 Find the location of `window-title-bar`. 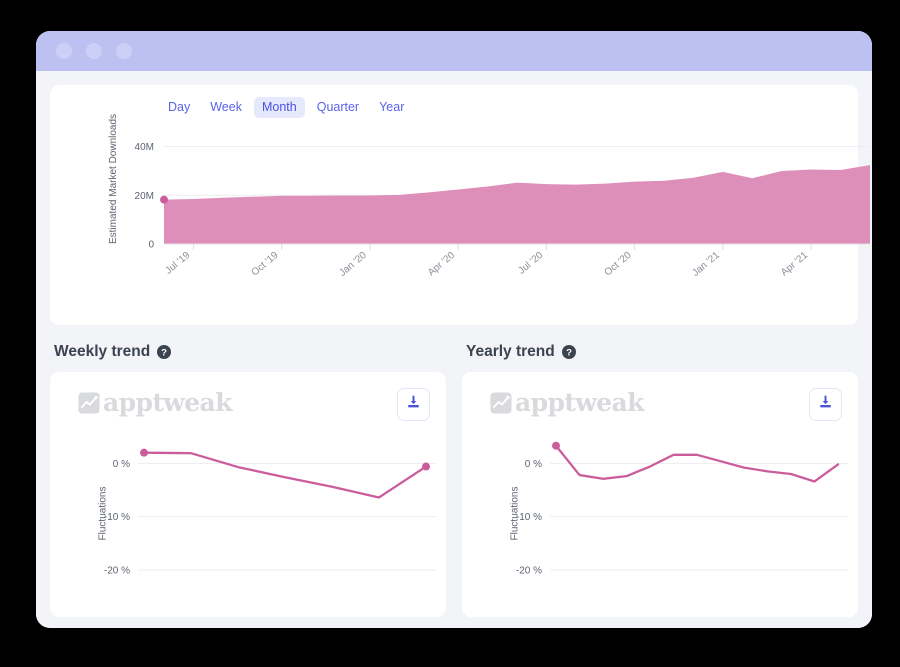

window-title-bar is located at coordinates (454, 51).